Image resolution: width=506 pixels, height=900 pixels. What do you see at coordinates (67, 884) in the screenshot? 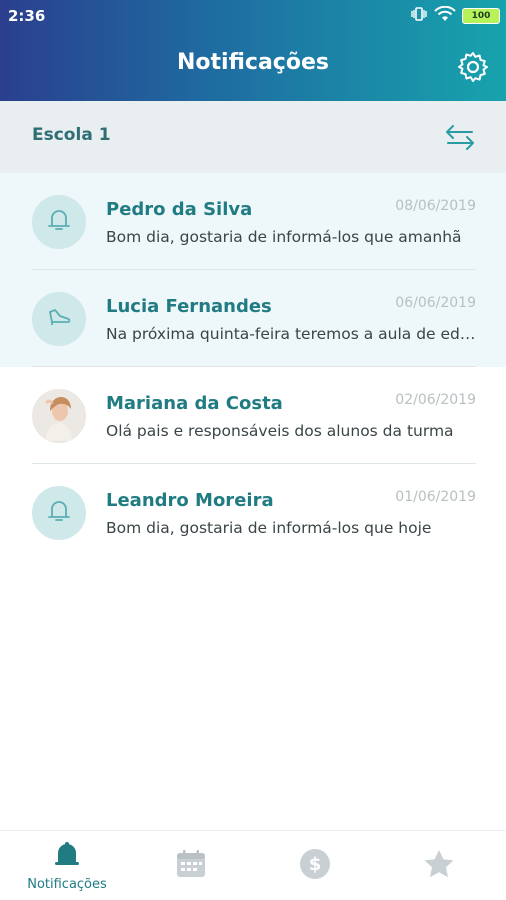
I see `tab-label: Notificações` at bounding box center [67, 884].